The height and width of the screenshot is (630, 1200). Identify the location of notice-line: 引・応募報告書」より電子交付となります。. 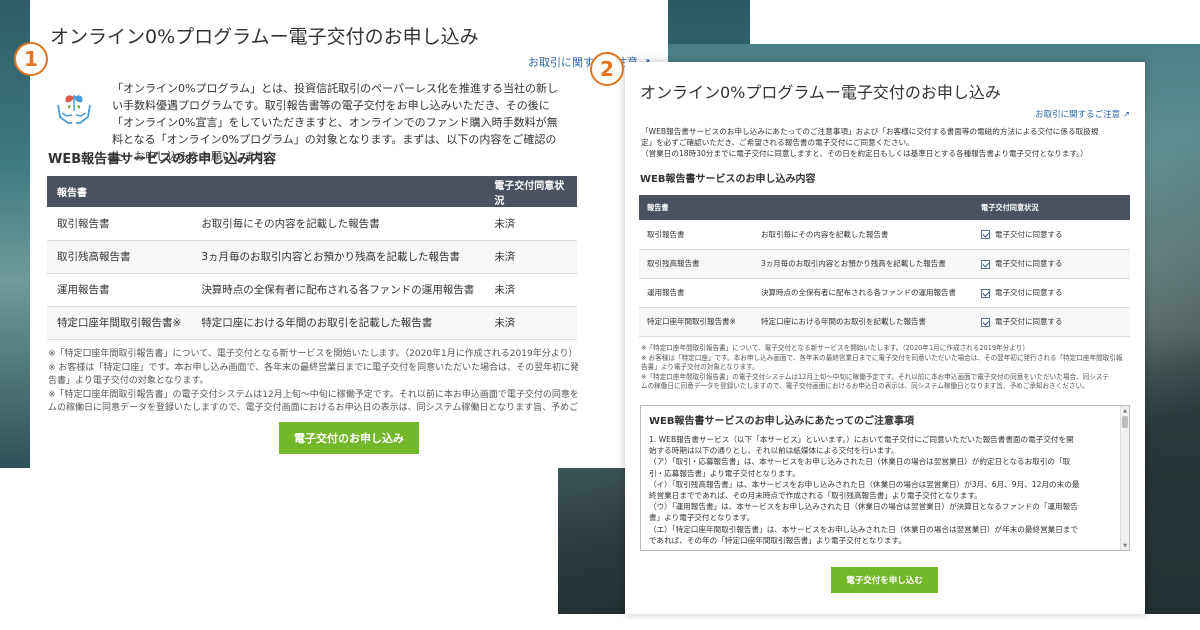
(724, 473).